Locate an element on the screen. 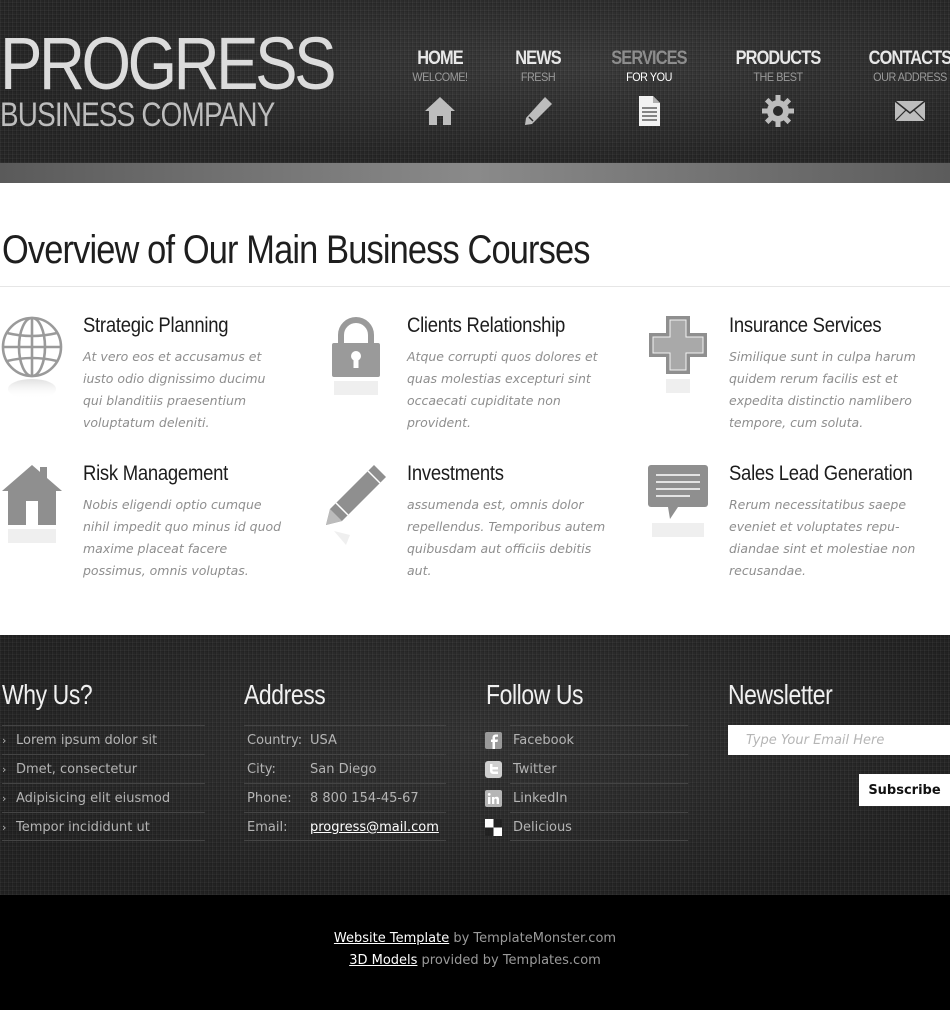  nav-title: HOME is located at coordinates (440, 58).